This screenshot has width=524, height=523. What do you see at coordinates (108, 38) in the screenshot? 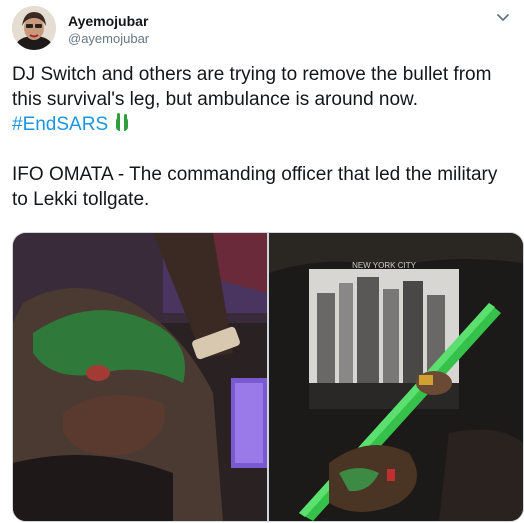
I see `user-handle: @ayemojubar` at bounding box center [108, 38].